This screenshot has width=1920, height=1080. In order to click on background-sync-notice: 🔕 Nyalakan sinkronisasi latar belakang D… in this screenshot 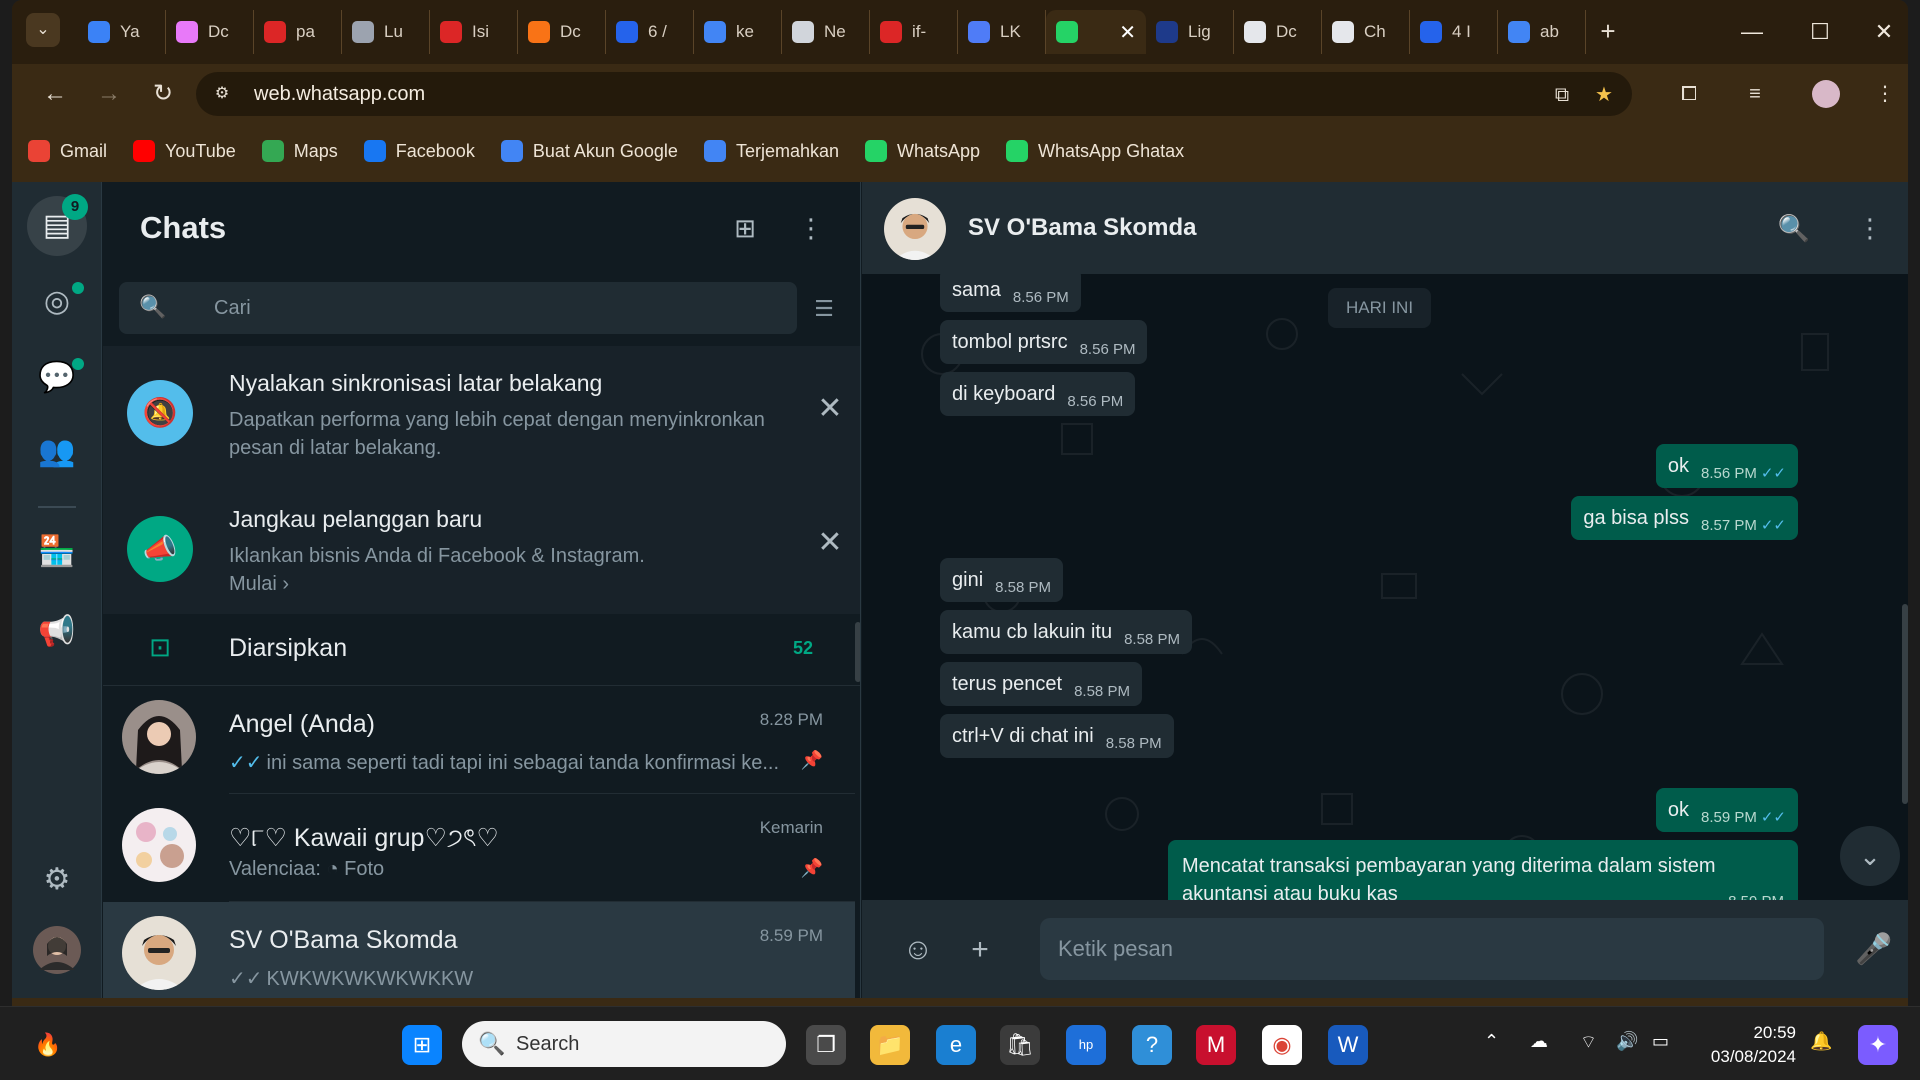, I will do `click(481, 413)`.